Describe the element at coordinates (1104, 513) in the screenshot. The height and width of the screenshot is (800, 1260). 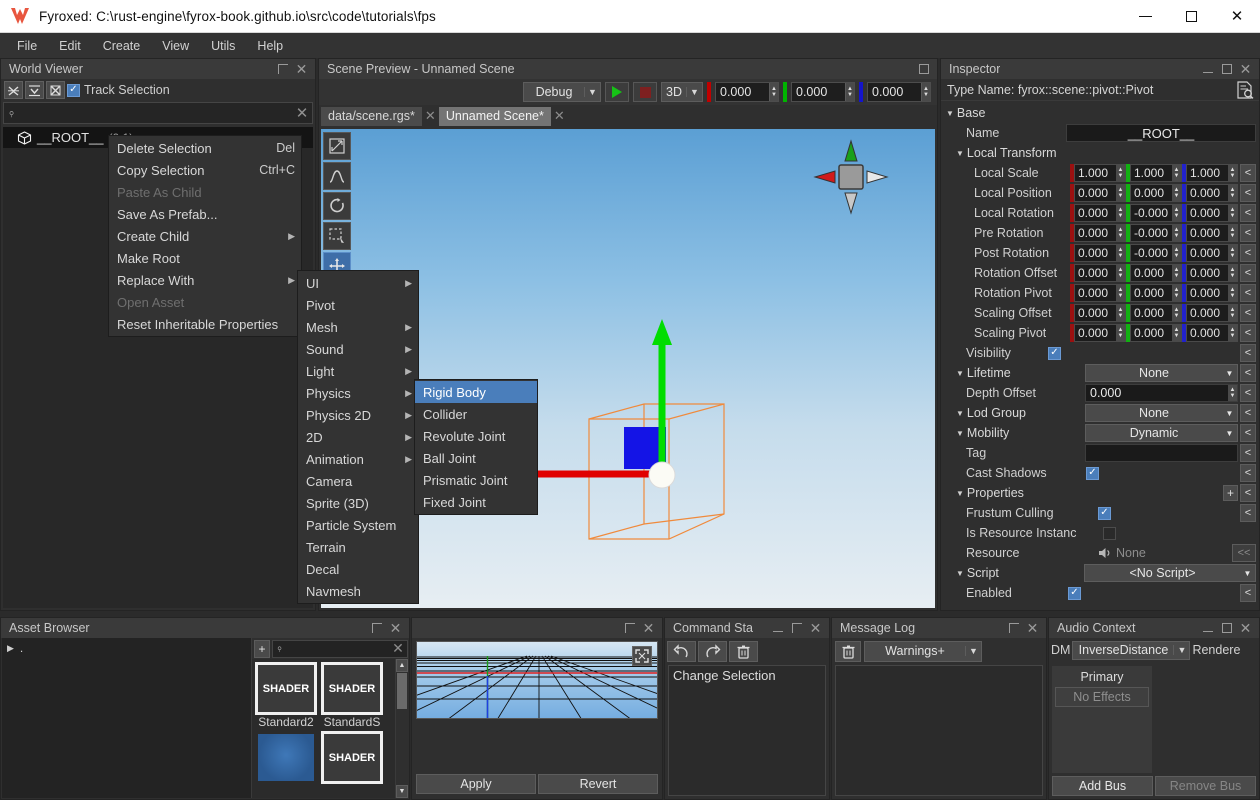
I see `frustum-culling-checkbox: ✓` at that location.